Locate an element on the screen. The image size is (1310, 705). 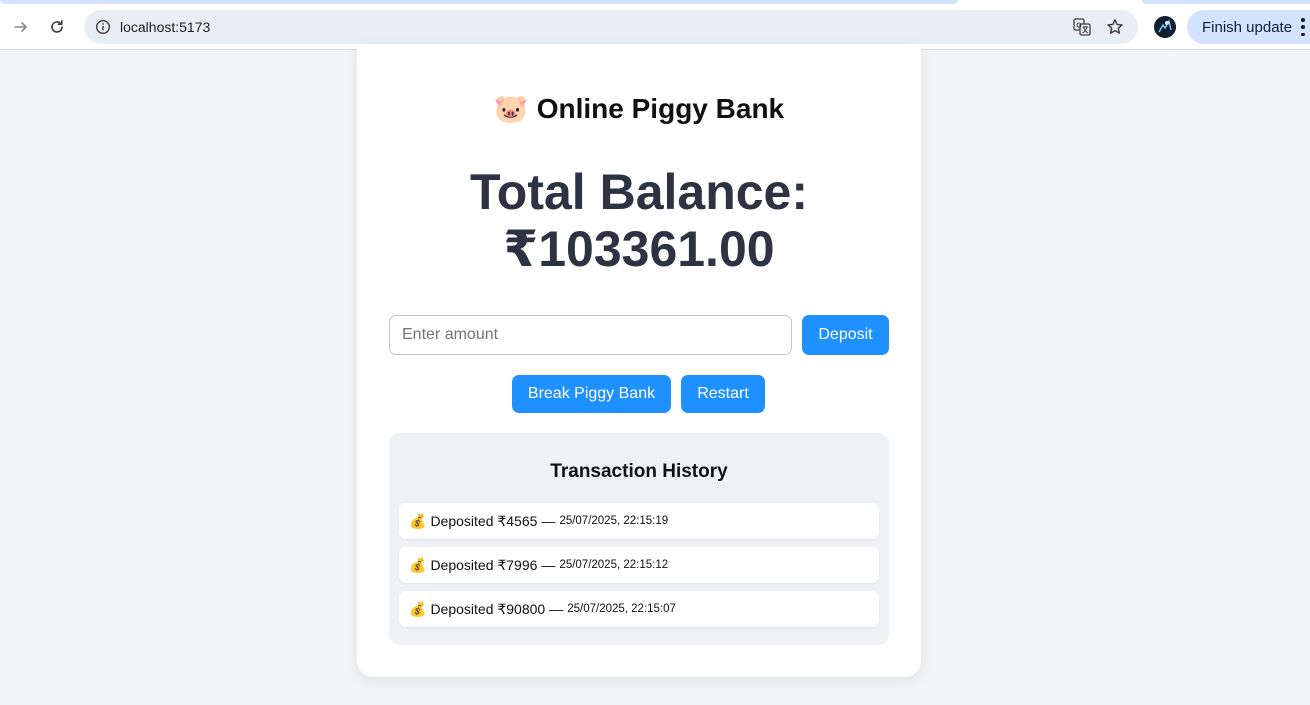
browser-menu-icon is located at coordinates (1303, 27).